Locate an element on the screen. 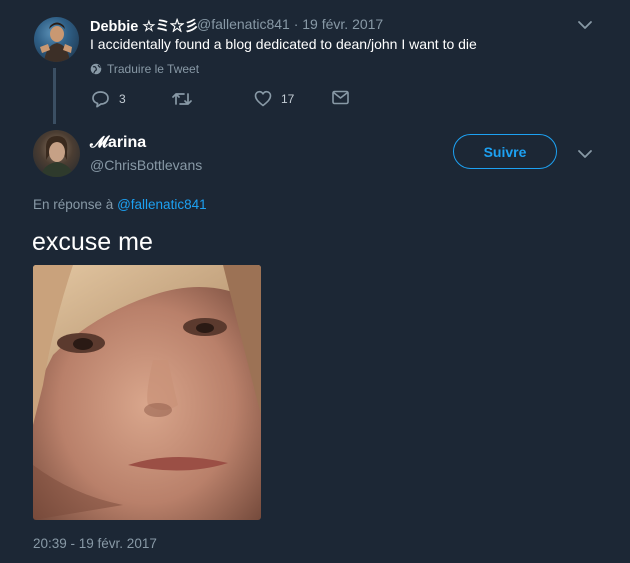  reply-author-name: Debbie ☆ミ☆彡 is located at coordinates (144, 25).